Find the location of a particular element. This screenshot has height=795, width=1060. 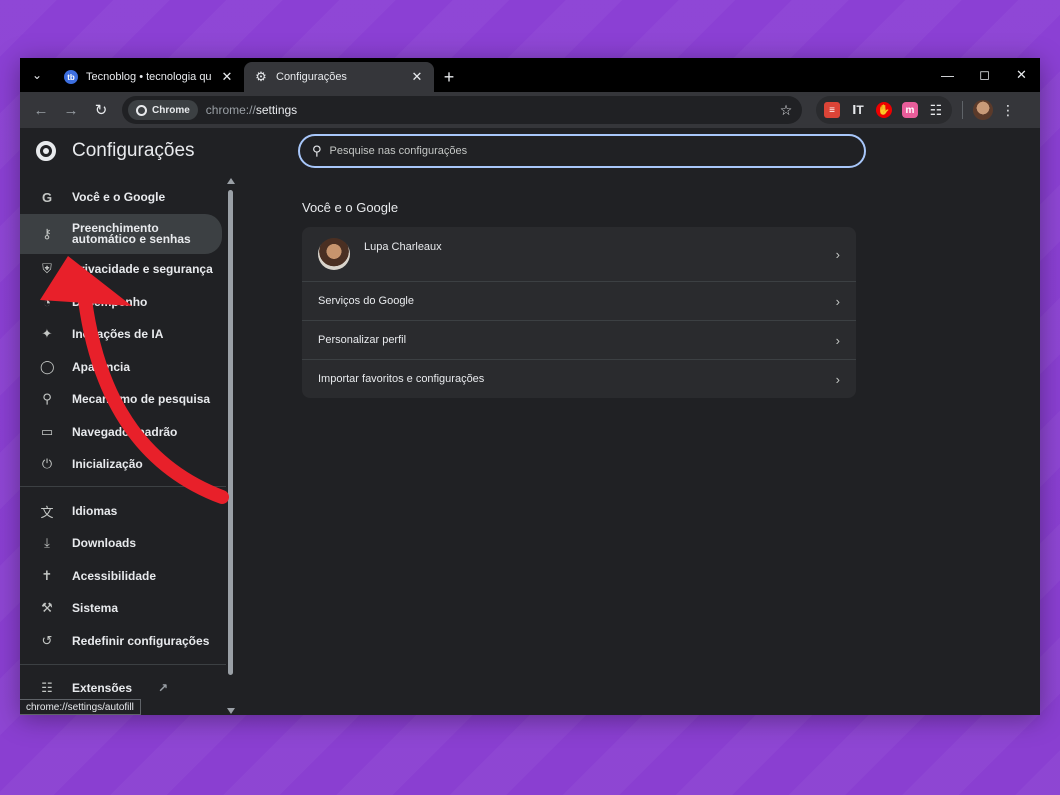

sidebar-item-appearance: ◯ Aparência is located at coordinates (121, 367).